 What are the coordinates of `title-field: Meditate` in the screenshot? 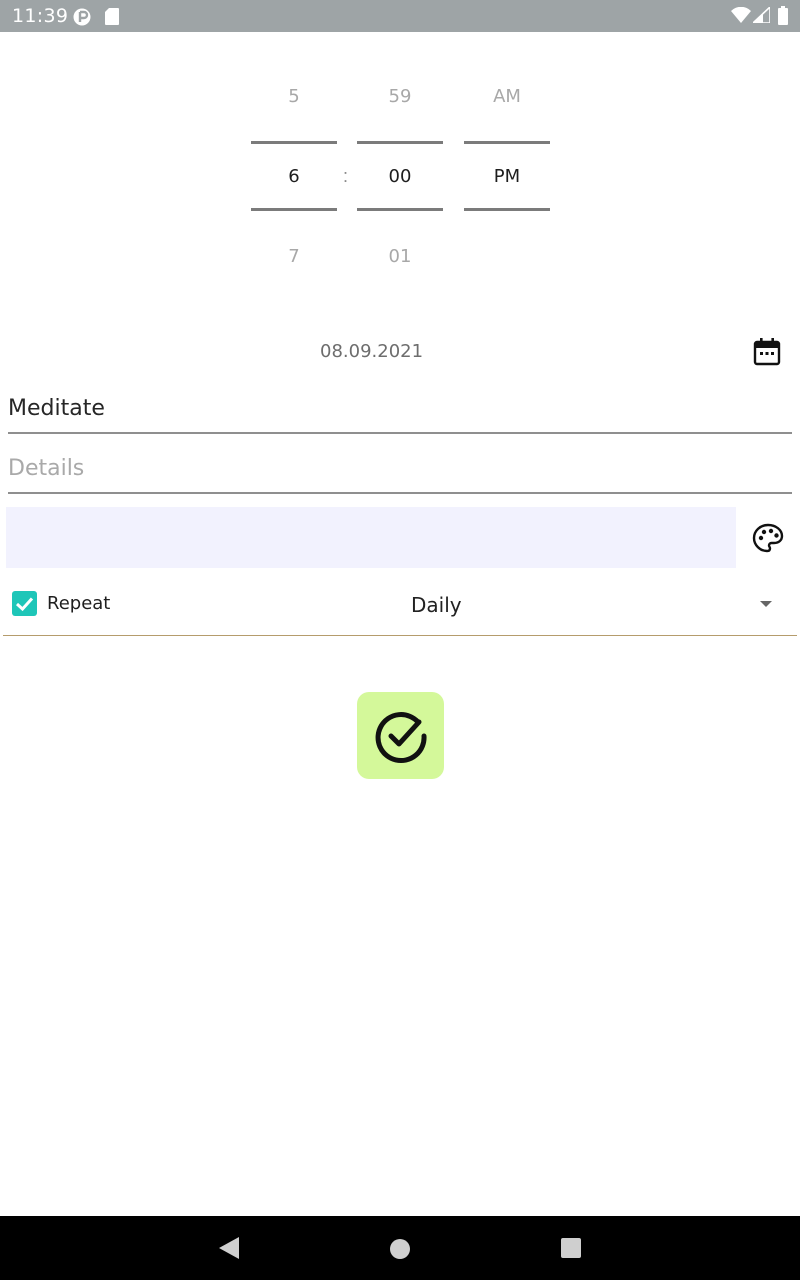 It's located at (400, 412).